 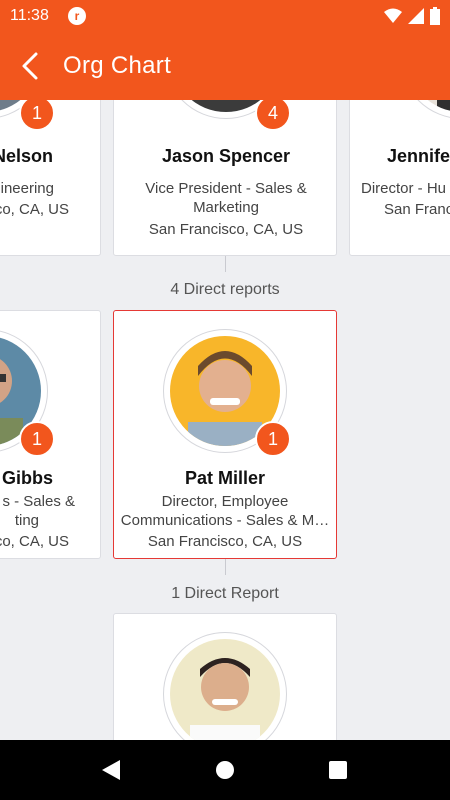 What do you see at coordinates (225, 66) in the screenshot?
I see `app-bar: Org Chart` at bounding box center [225, 66].